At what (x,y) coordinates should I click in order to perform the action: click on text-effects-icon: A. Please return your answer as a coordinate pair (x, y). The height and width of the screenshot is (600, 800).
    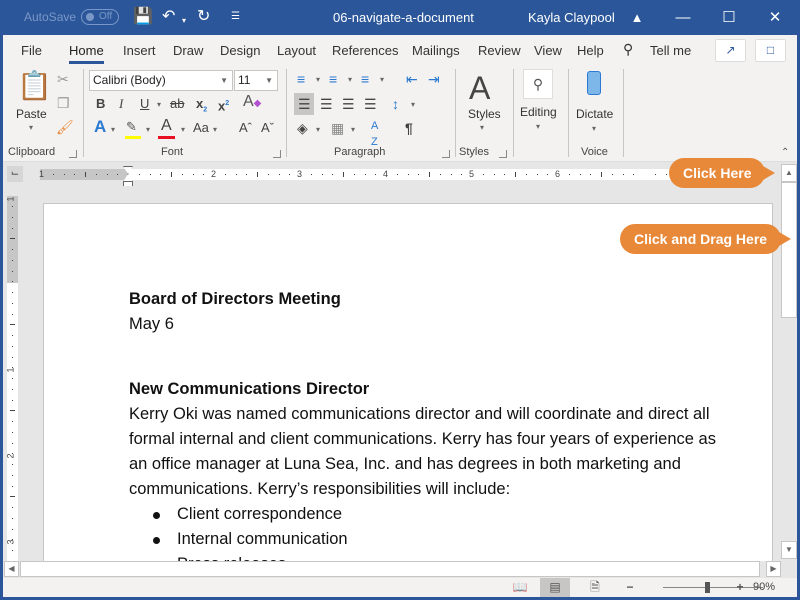
    Looking at the image, I should click on (100, 126).